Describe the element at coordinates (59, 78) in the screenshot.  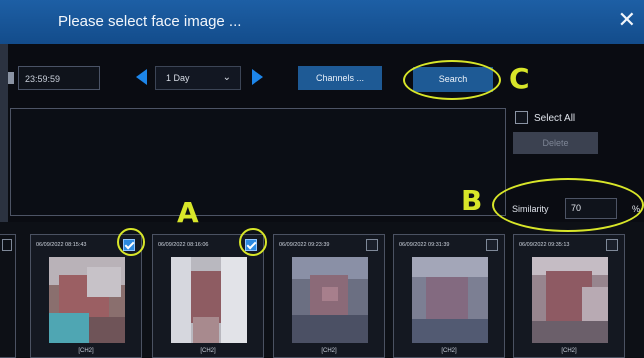
I see `end-time-input: 23:59:59` at that location.